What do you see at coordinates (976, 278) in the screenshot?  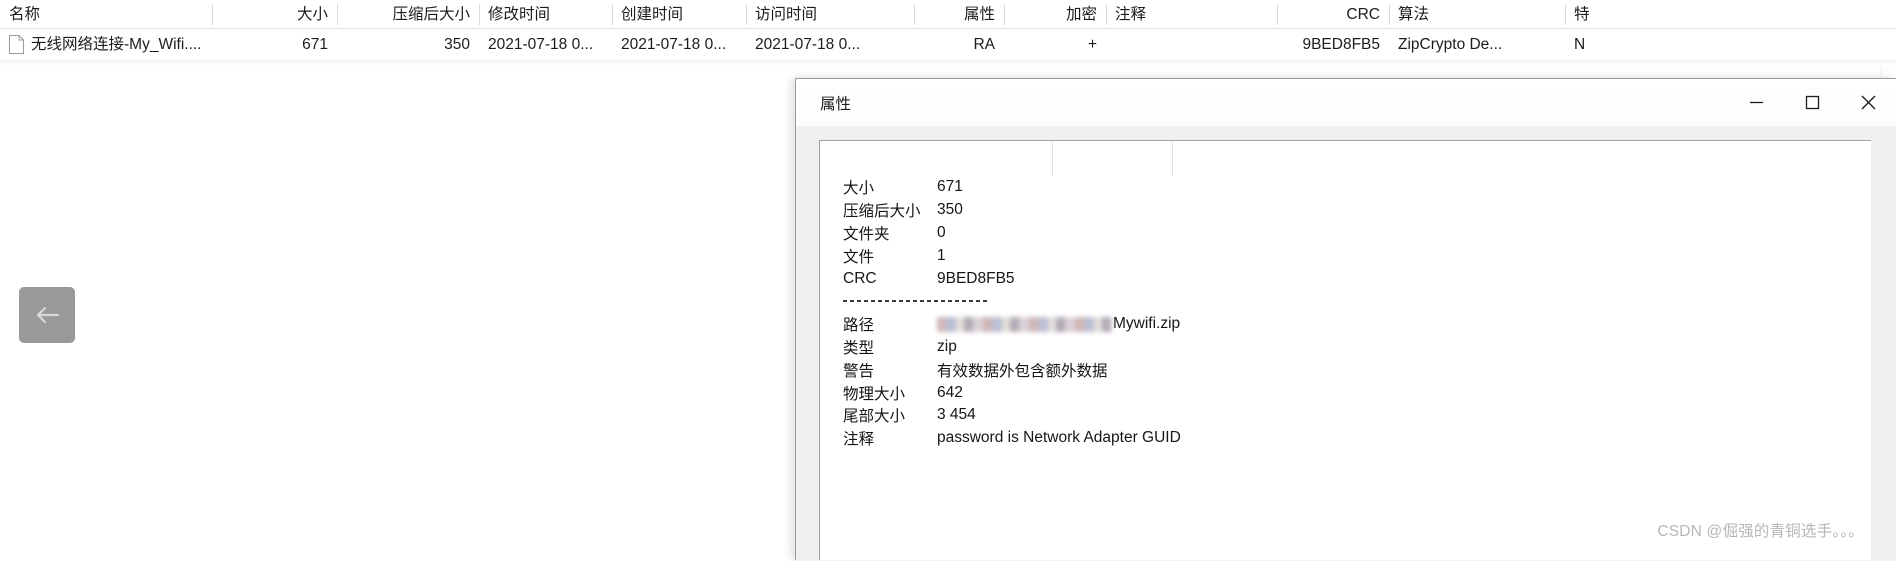 I see `property-value: 9BED8FB5` at bounding box center [976, 278].